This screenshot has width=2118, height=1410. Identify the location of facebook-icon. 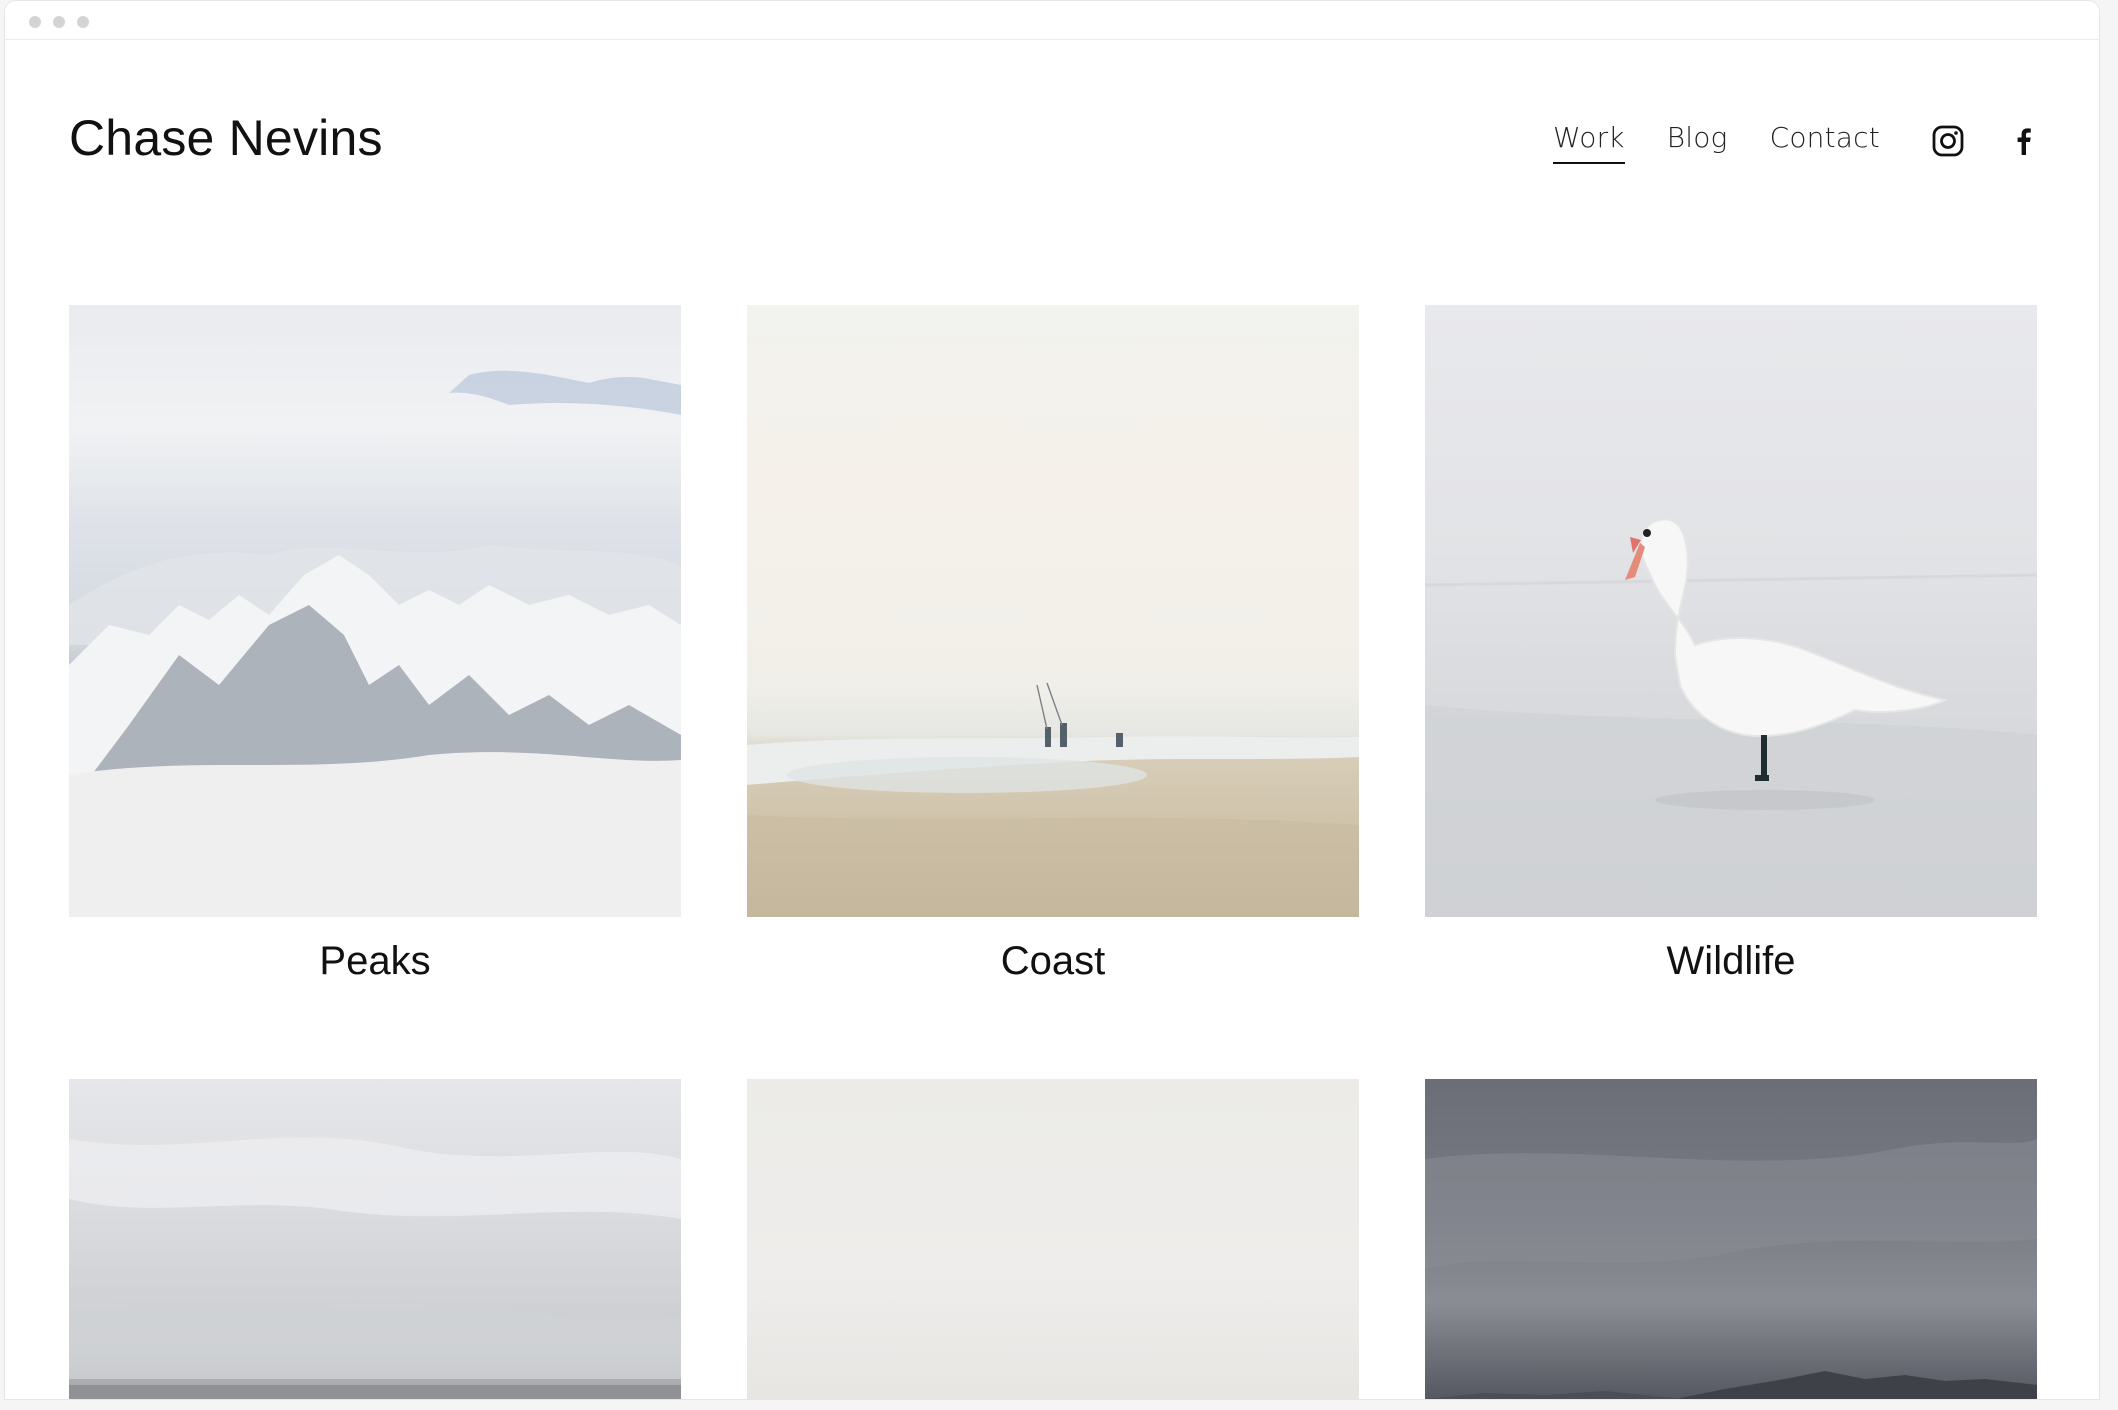
(2024, 141).